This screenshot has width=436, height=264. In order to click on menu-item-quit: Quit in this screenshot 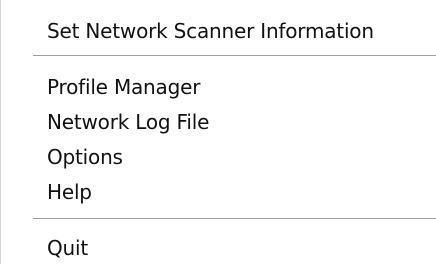, I will do `click(67, 248)`.